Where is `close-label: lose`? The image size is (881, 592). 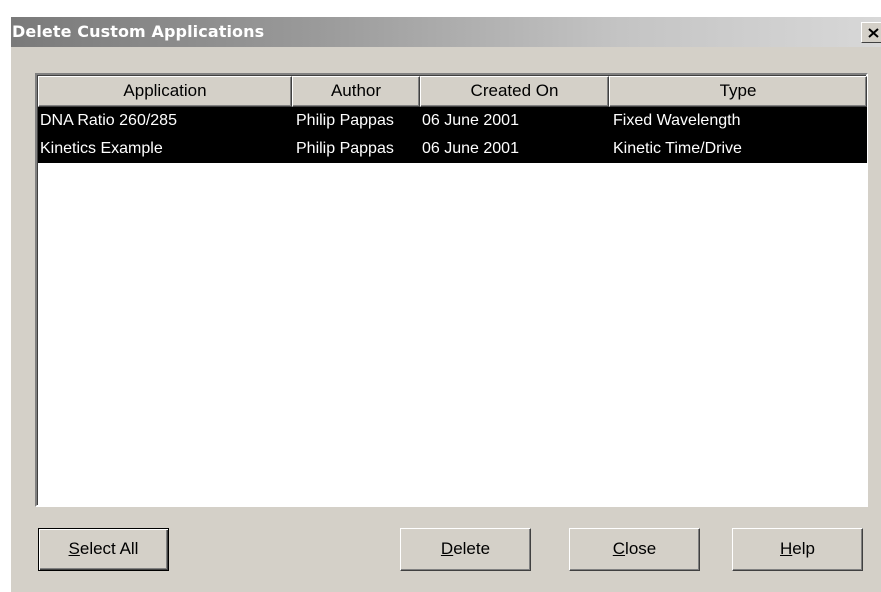
close-label: lose is located at coordinates (641, 548).